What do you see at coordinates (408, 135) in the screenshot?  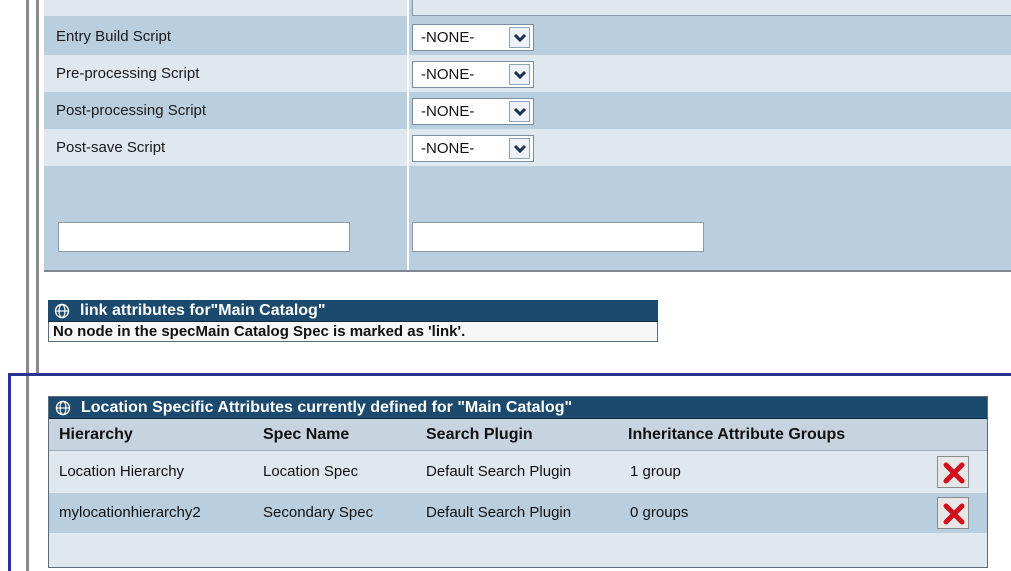 I see `column-divider` at bounding box center [408, 135].